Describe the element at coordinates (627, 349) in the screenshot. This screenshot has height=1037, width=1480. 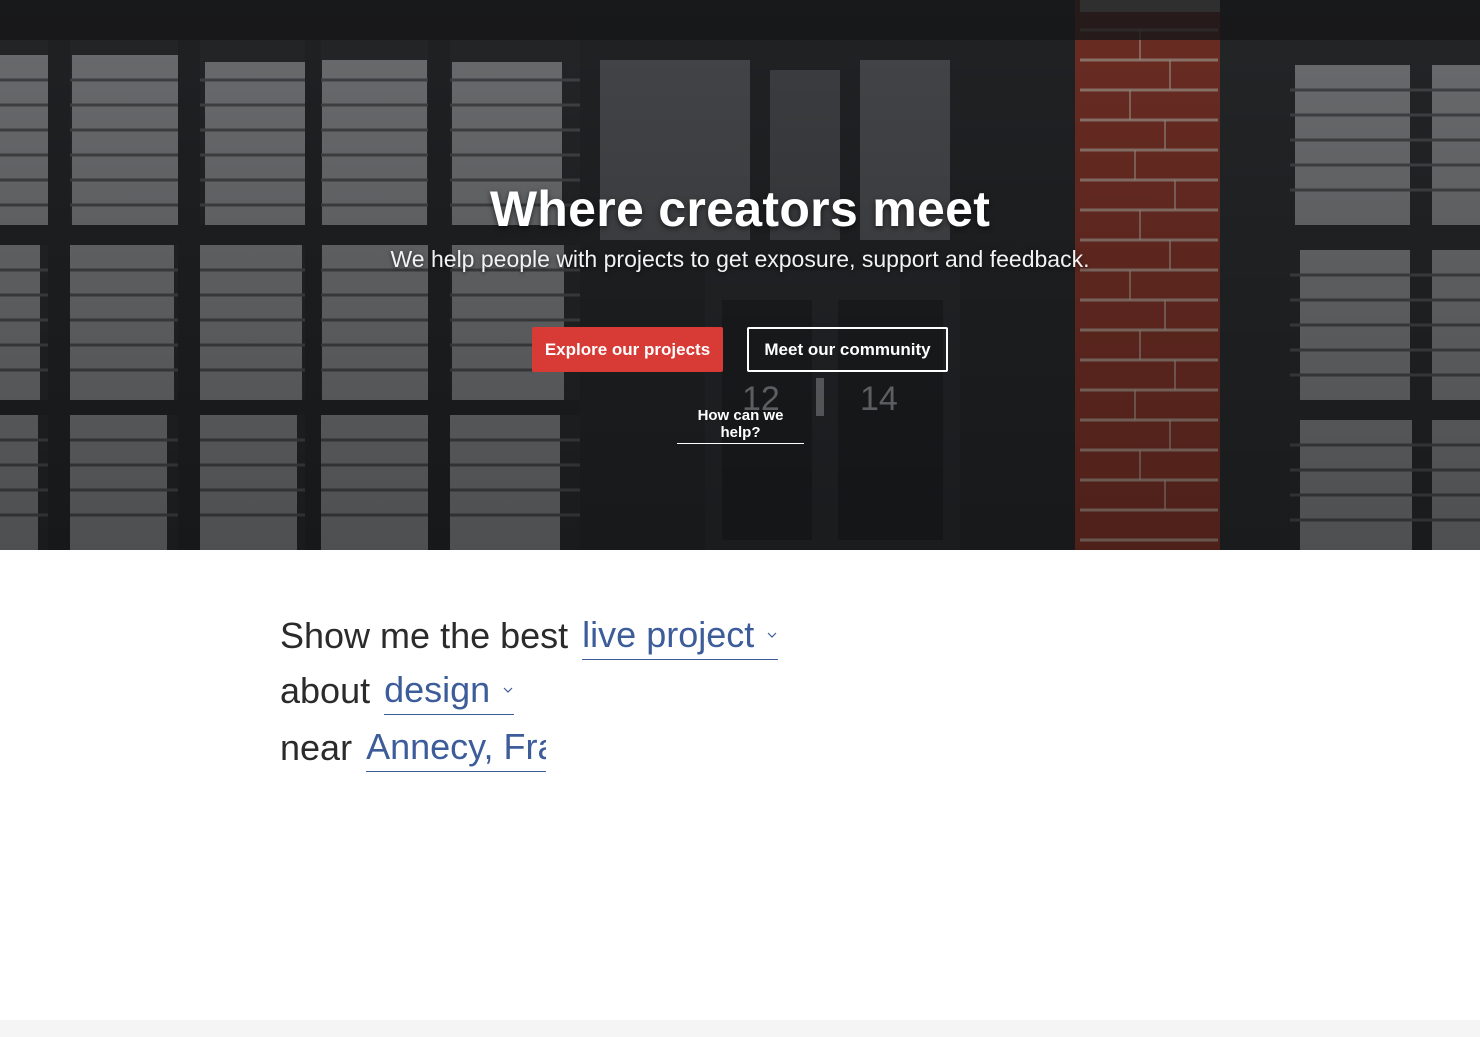
I see `explore-projects-button: Explore our projects` at that location.